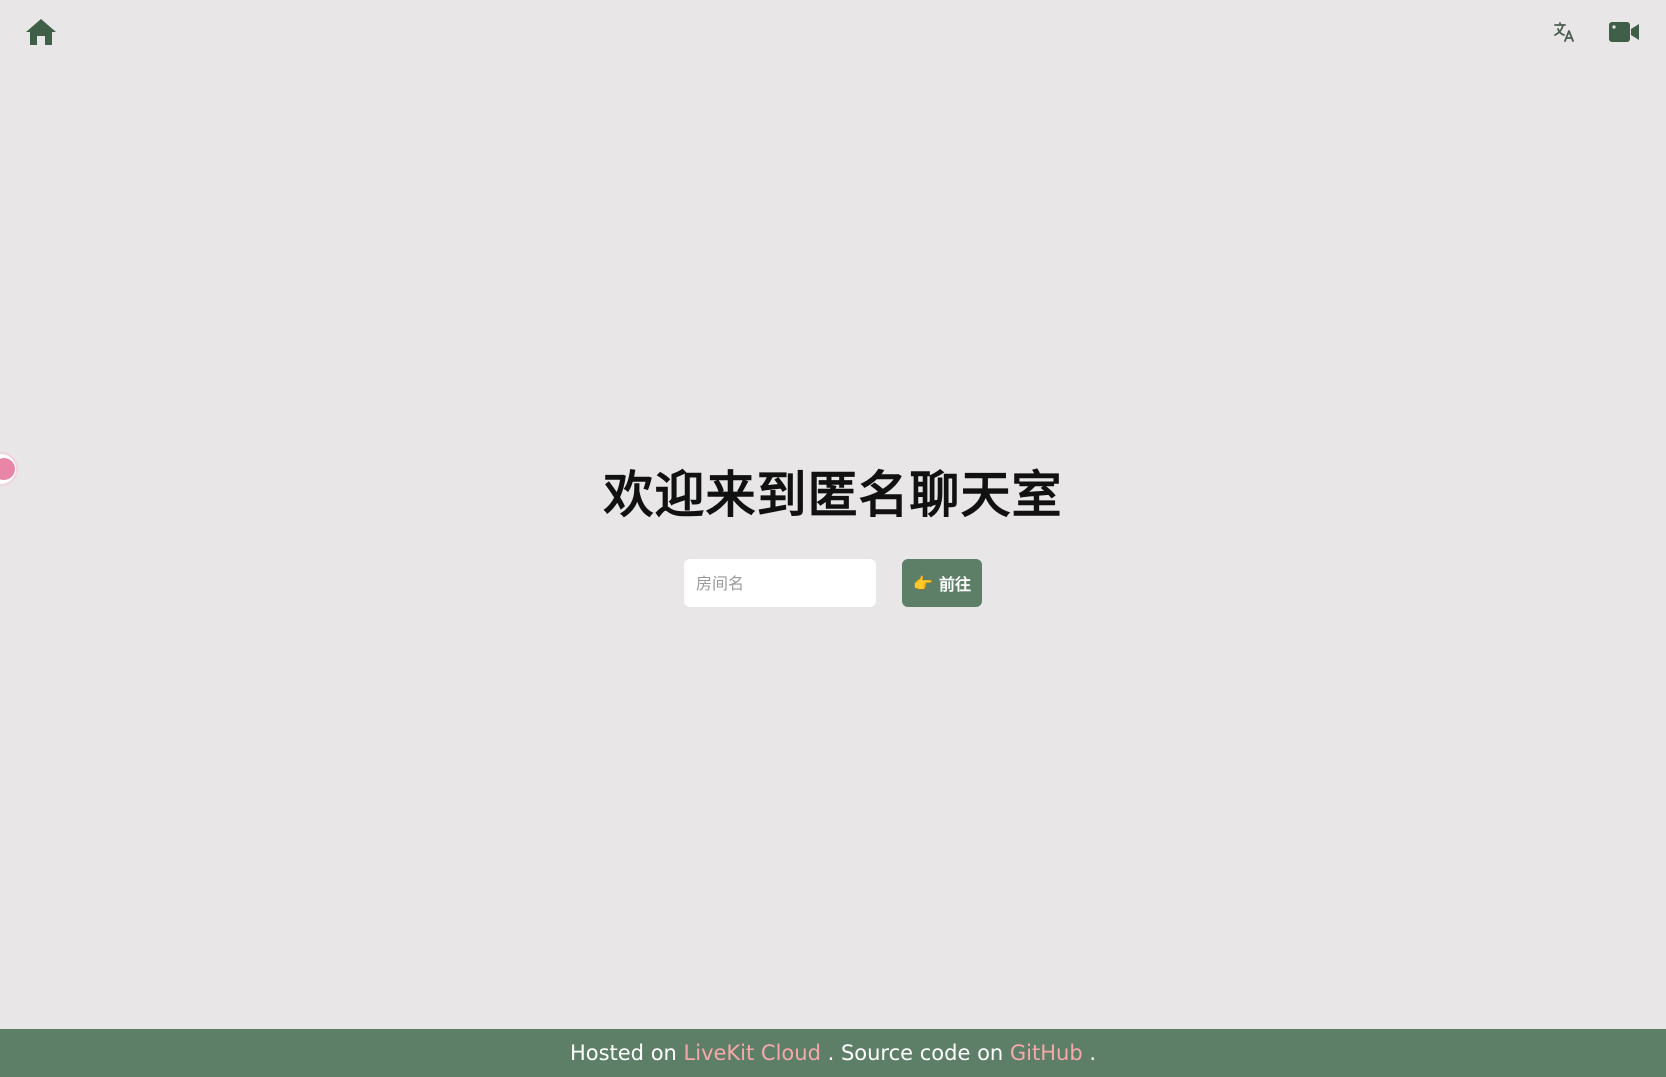  Describe the element at coordinates (923, 583) in the screenshot. I see `pointing-hand-icon: 👉` at that location.